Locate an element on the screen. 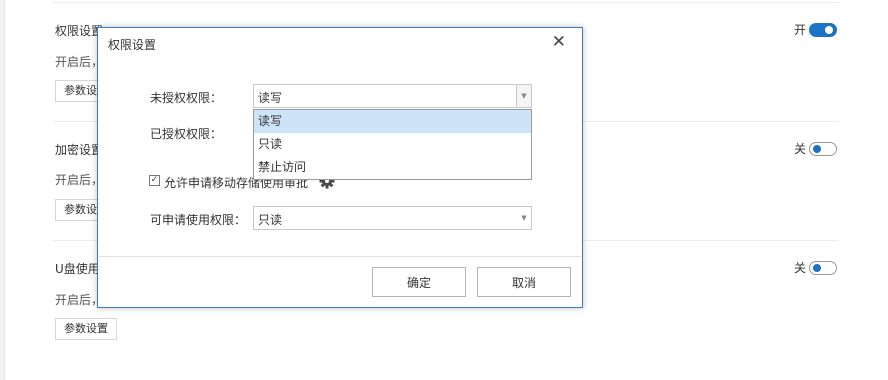  section-title-encryption: 加密设置 is located at coordinates (79, 150).